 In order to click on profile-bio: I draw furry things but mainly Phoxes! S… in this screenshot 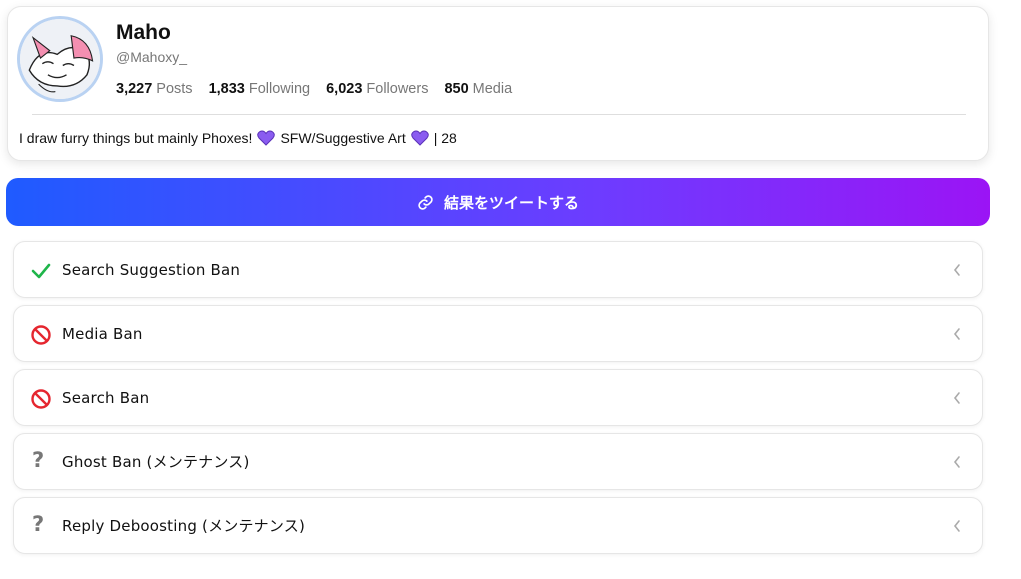, I will do `click(238, 138)`.